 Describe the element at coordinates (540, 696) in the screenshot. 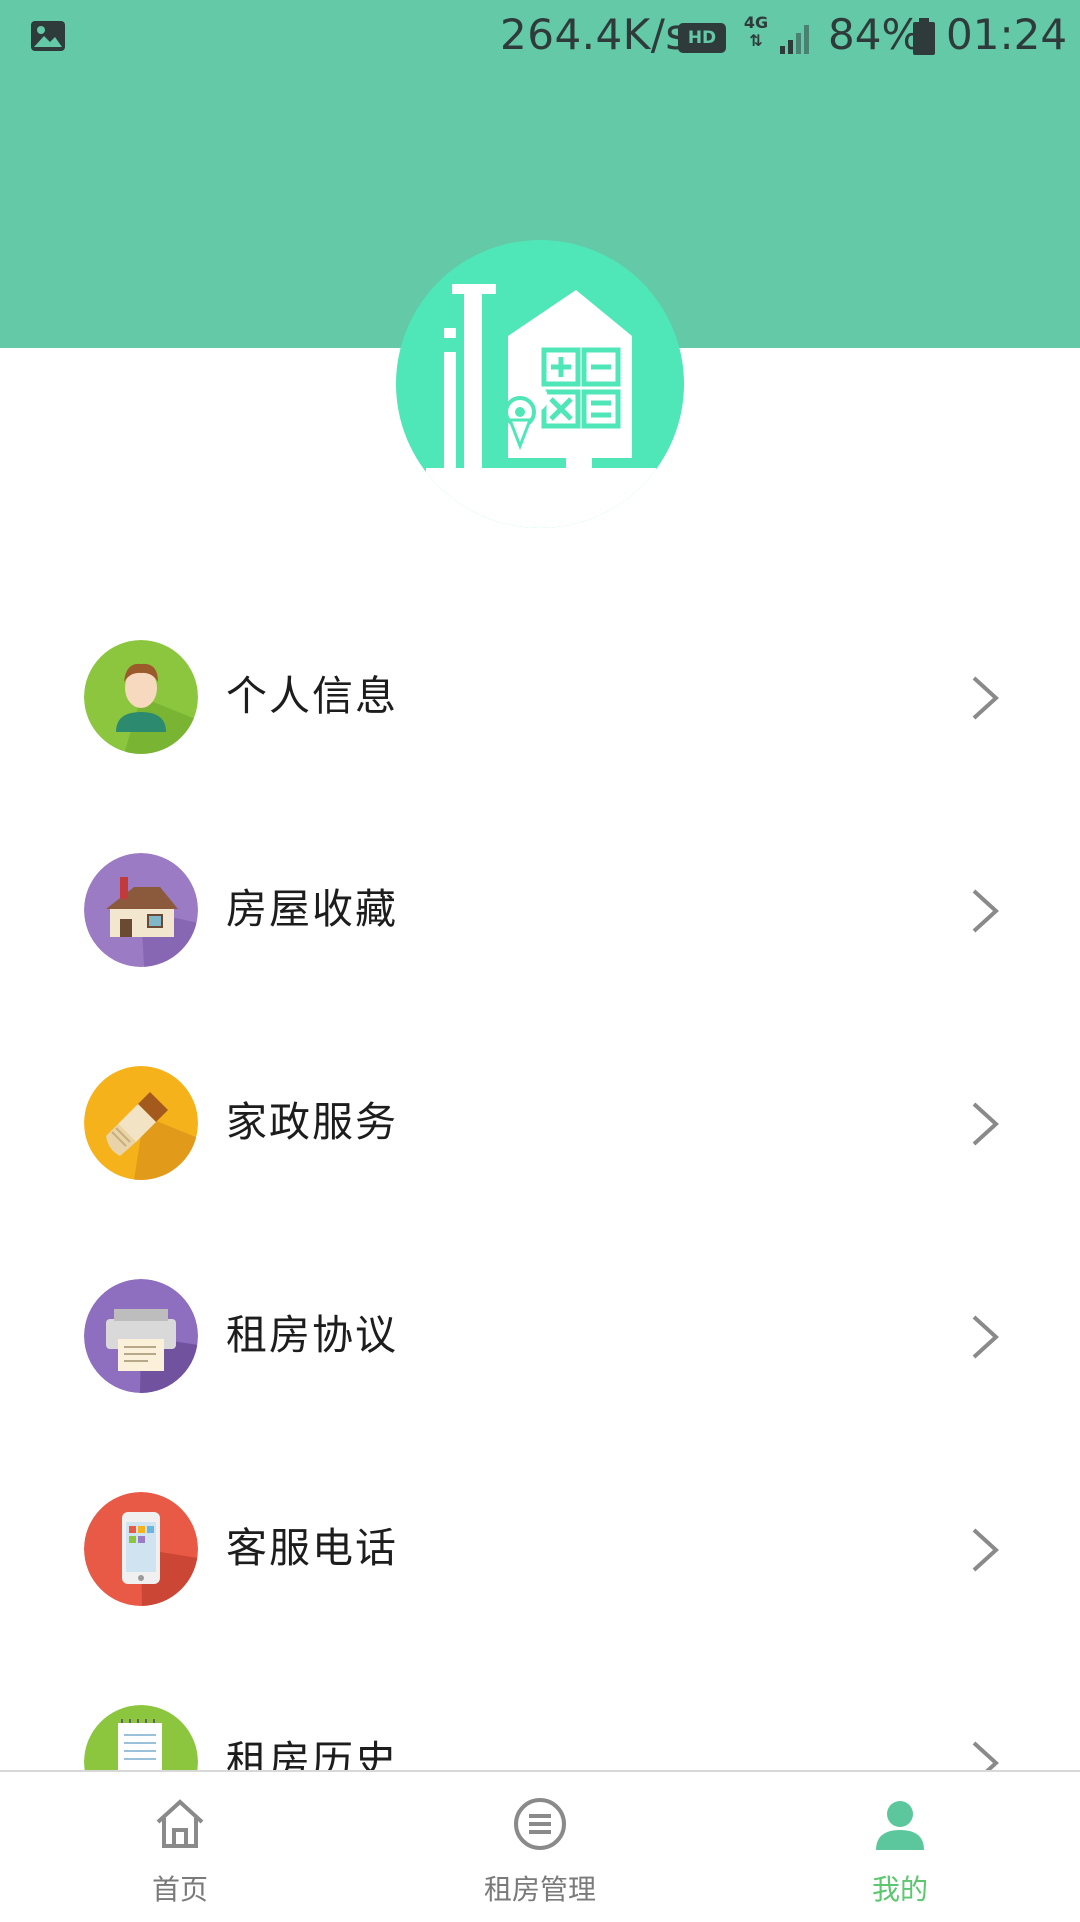

I see `menu-item-personal-info: 个人信息` at that location.